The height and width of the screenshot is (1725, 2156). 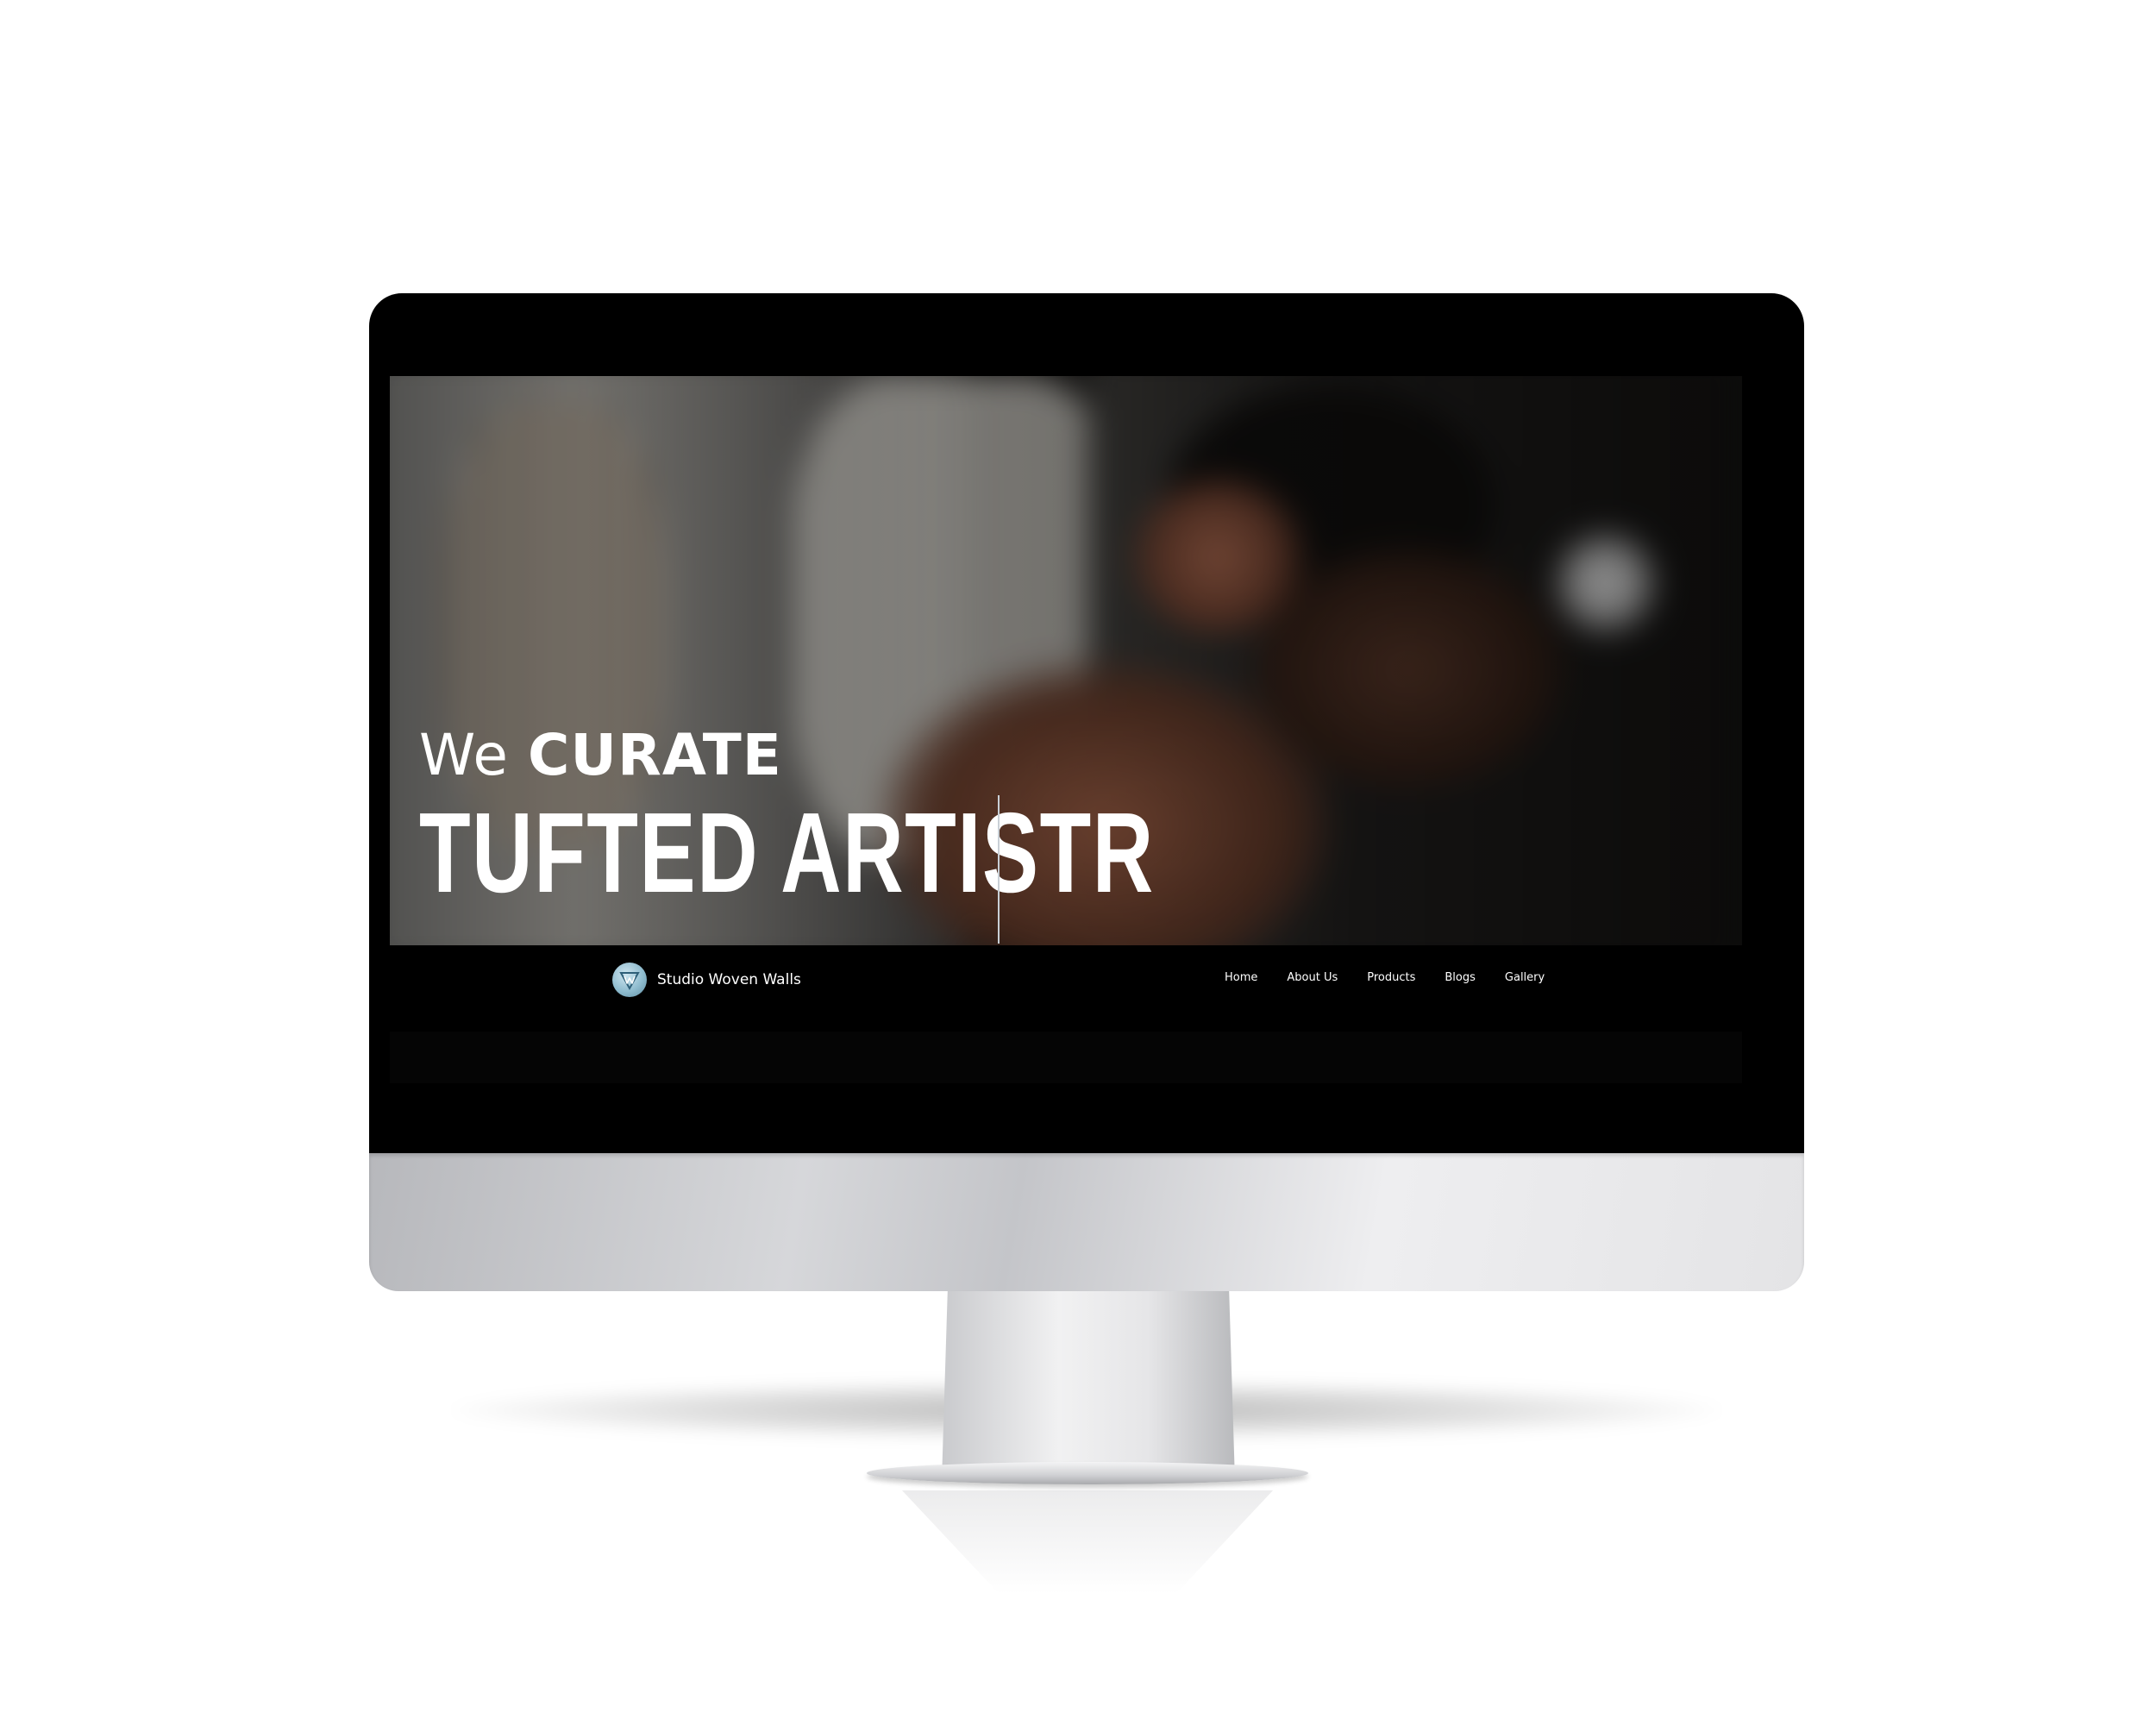 I want to click on nav-item-home: Home, so click(x=1241, y=978).